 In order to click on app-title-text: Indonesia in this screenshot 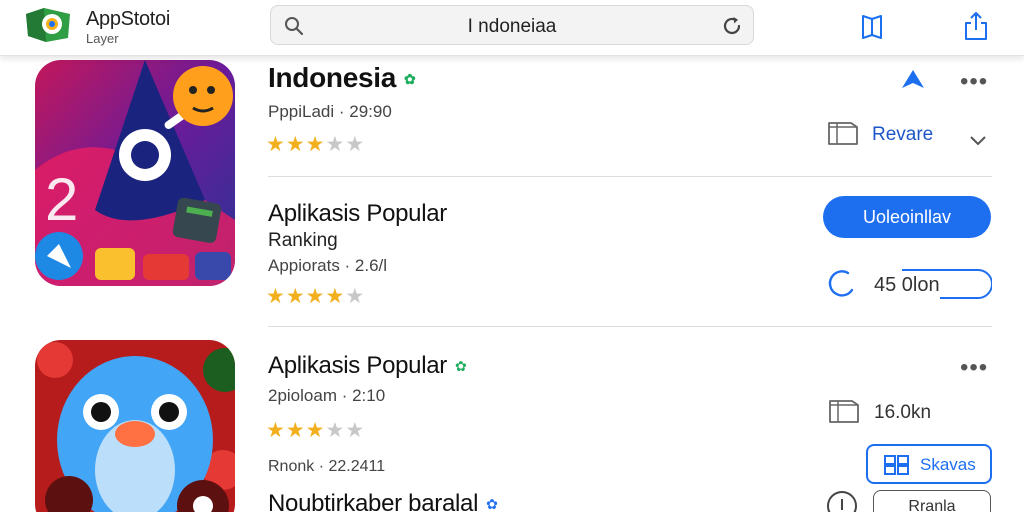, I will do `click(332, 77)`.